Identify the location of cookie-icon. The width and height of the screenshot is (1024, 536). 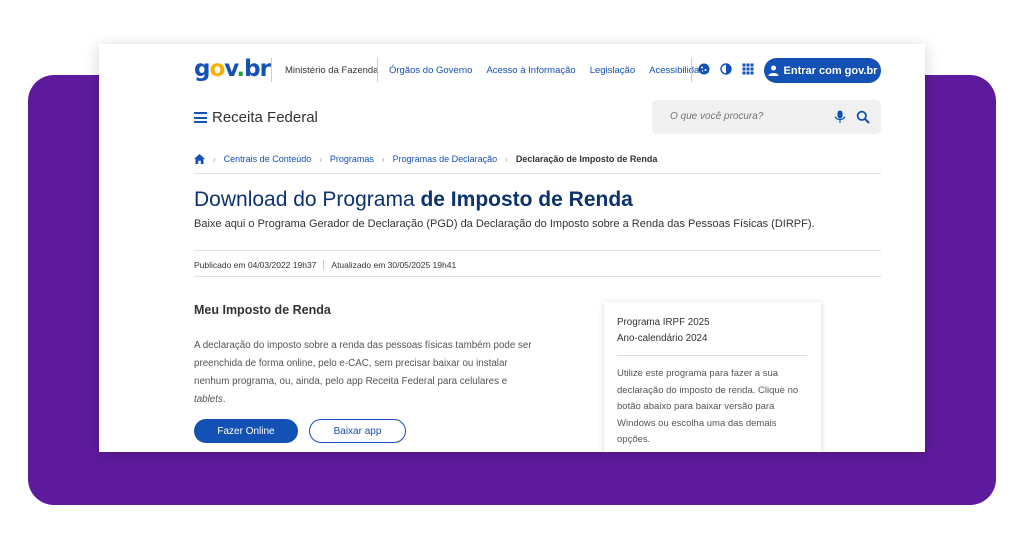
(704, 69).